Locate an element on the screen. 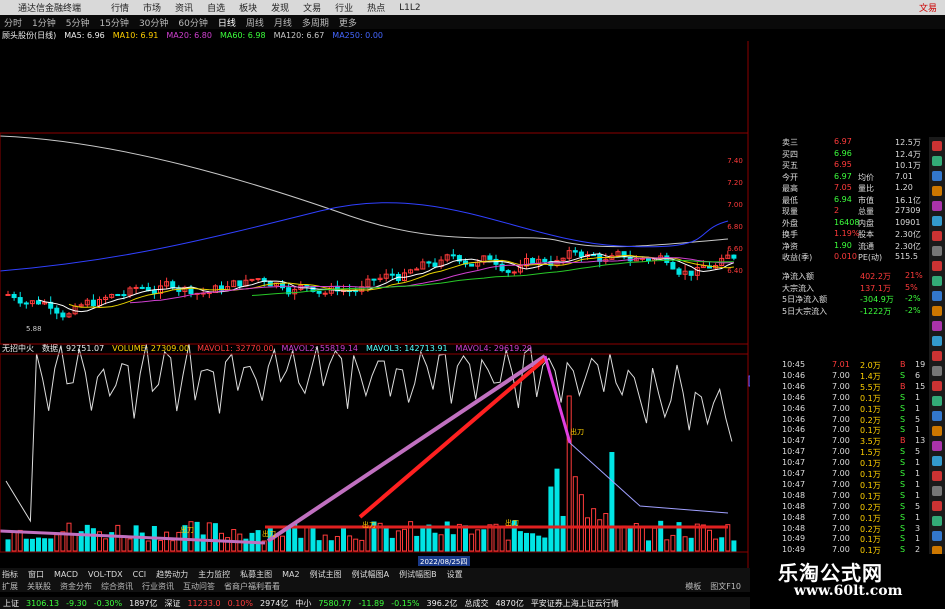  quote-key: 最高 is located at coordinates (790, 188).